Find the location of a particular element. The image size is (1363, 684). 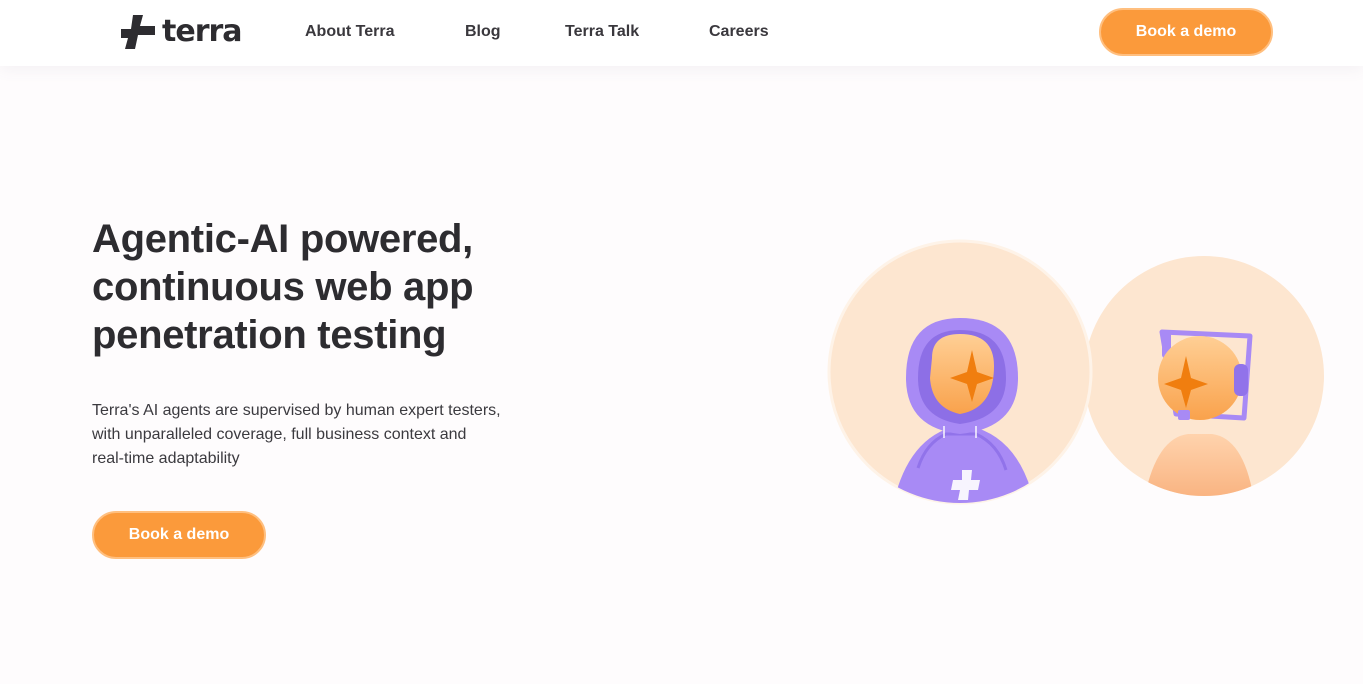

hero-illustration is located at coordinates (1076, 374).